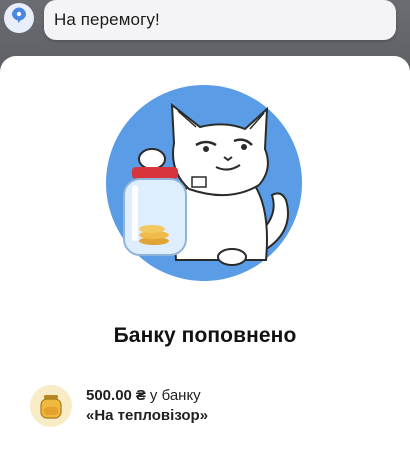  What do you see at coordinates (51, 406) in the screenshot?
I see `jar-icon` at bounding box center [51, 406].